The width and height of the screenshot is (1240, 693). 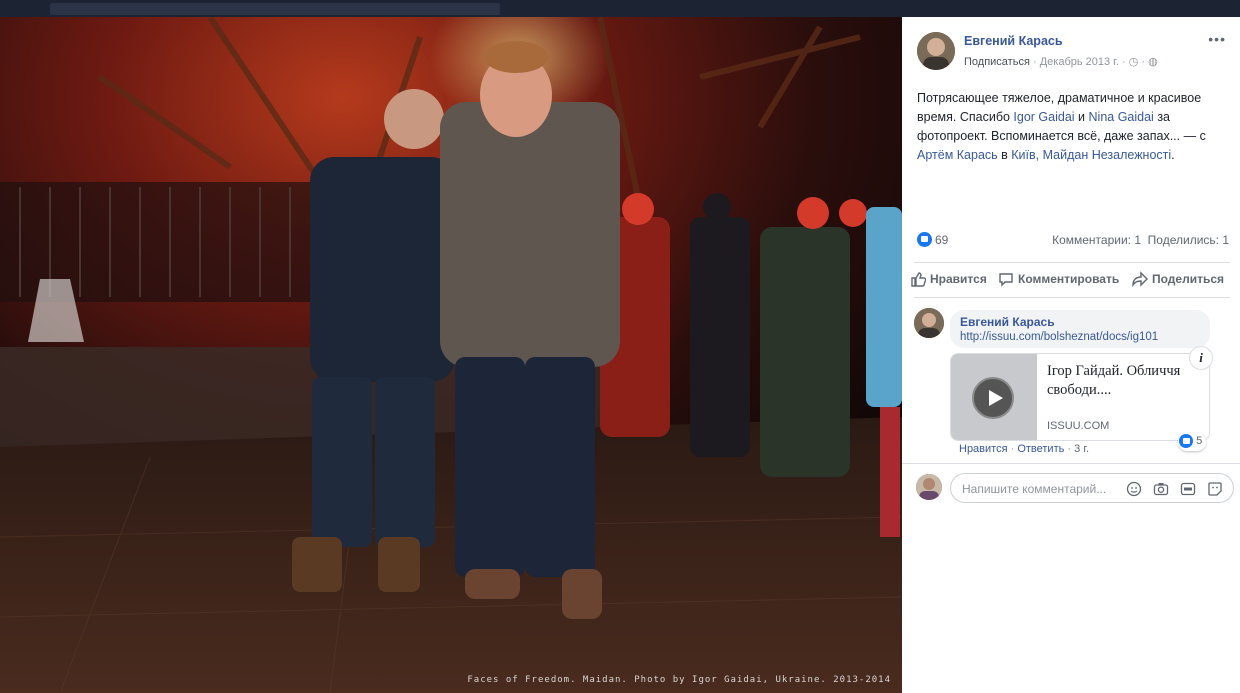 I want to click on comment-reactions-count: 5, so click(x=1199, y=440).